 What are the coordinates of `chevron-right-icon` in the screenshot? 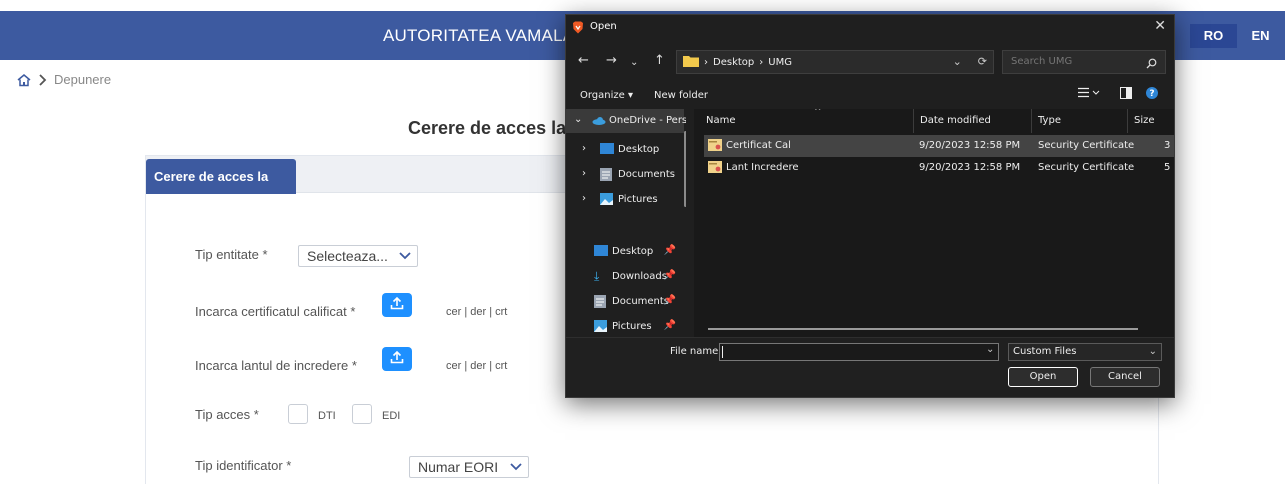 It's located at (43, 79).